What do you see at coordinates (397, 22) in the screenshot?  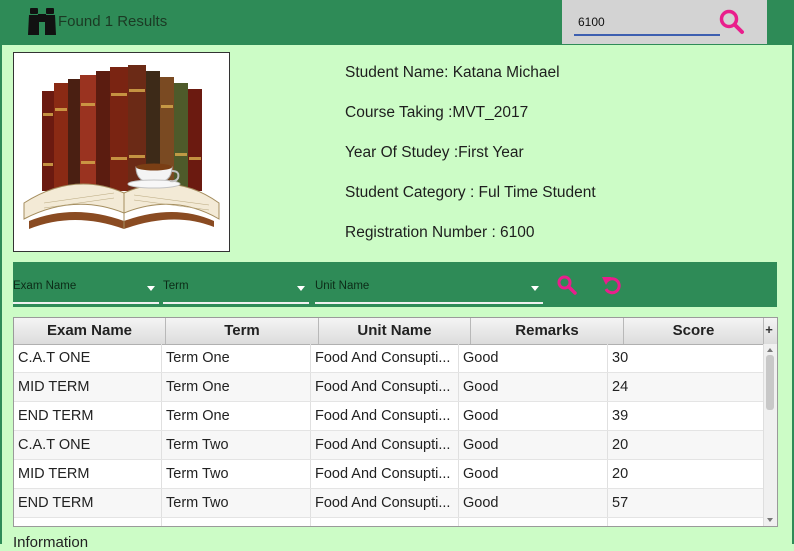 I see `top-bar: Found 1 Results` at bounding box center [397, 22].